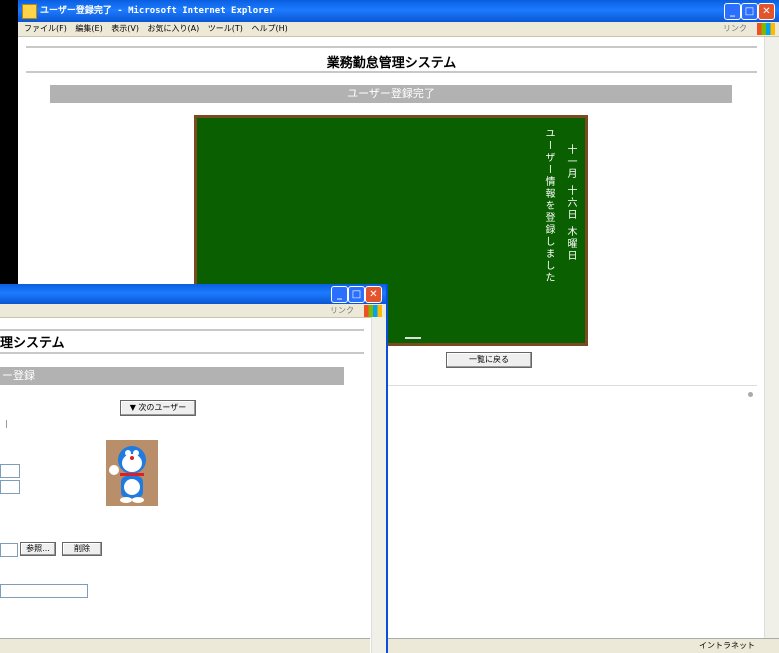 The width and height of the screenshot is (779, 653). I want to click on vertical-scrollbar, so click(771, 338).